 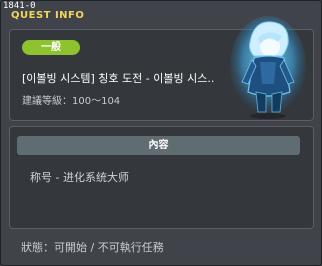 What do you see at coordinates (79, 177) in the screenshot?
I see `content-text: 称号 - 进化系统大师` at bounding box center [79, 177].